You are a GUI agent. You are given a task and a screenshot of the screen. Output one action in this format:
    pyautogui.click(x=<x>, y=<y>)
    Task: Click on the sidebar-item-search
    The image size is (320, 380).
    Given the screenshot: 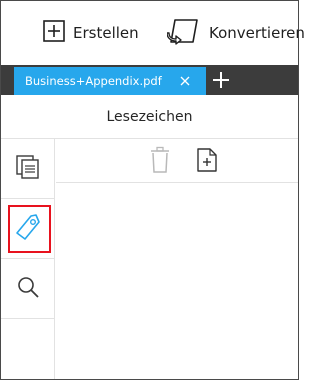 What is the action you would take?
    pyautogui.click(x=28, y=289)
    